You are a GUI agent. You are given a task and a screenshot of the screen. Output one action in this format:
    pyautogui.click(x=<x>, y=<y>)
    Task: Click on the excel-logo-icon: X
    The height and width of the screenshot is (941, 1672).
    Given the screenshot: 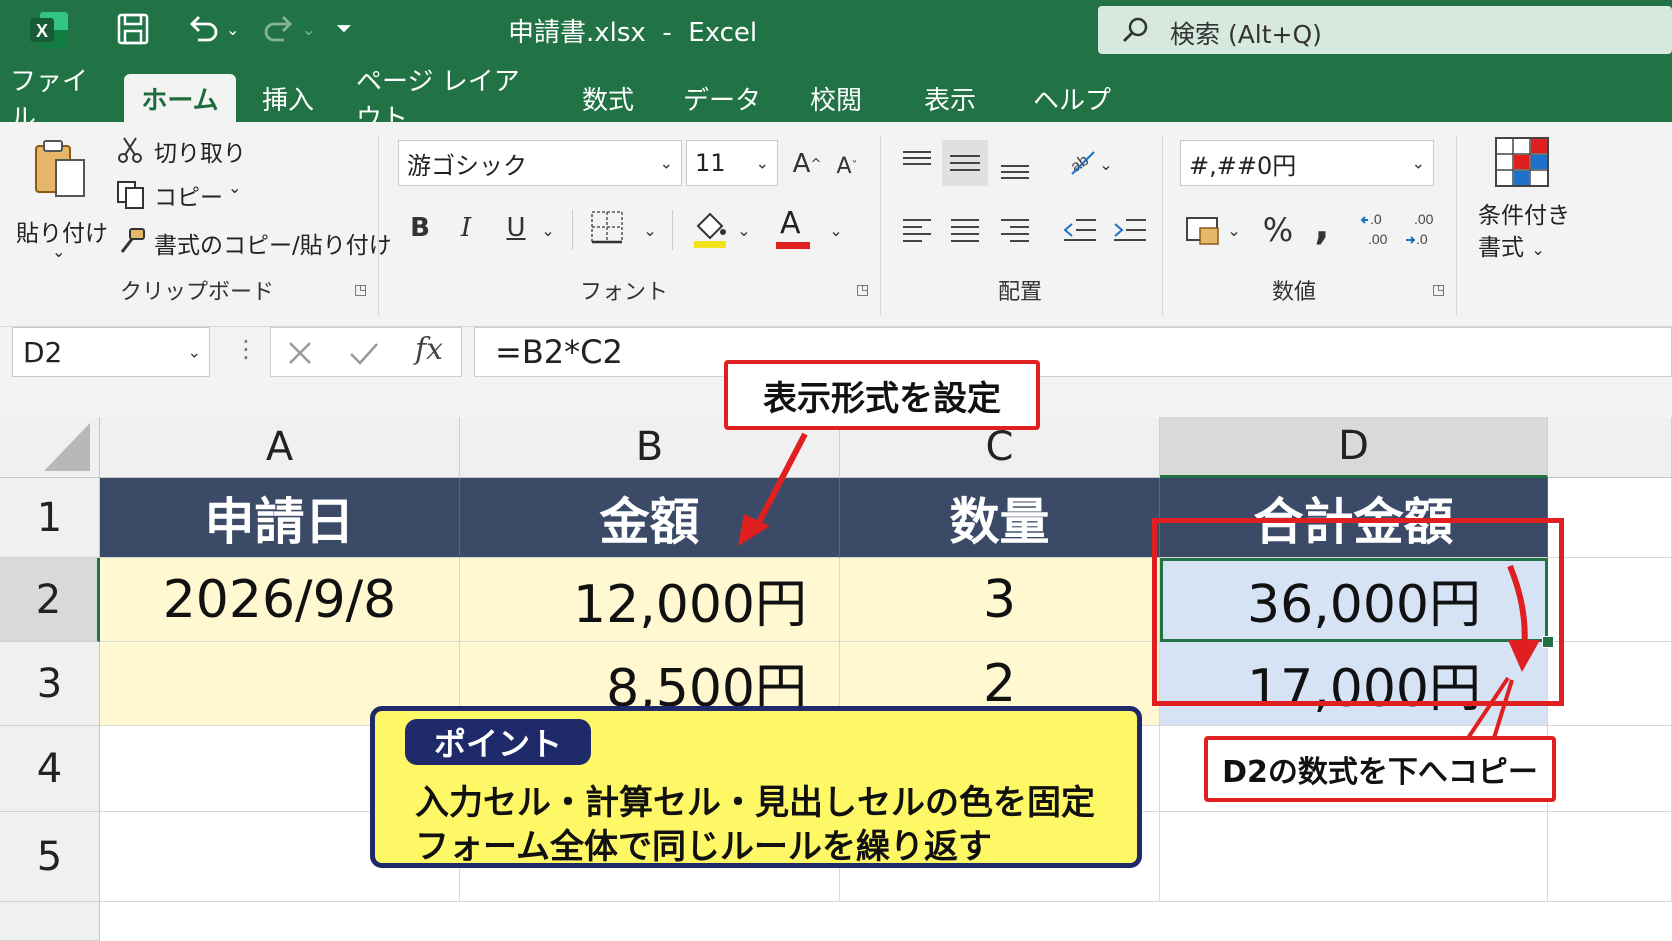 What is the action you would take?
    pyautogui.click(x=49, y=30)
    